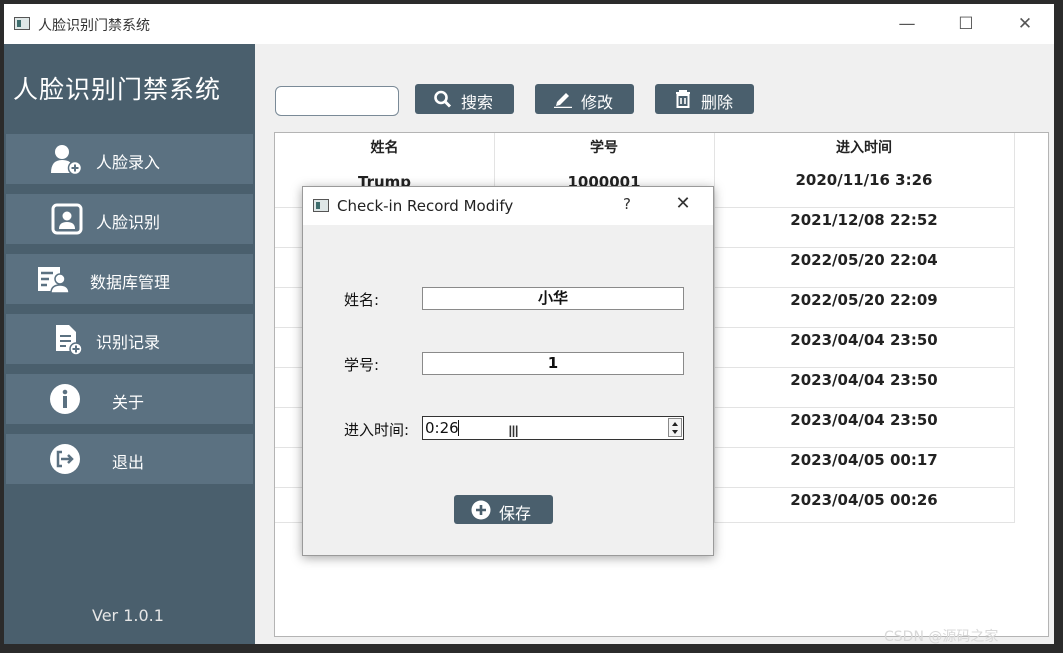  What do you see at coordinates (515, 513) in the screenshot?
I see `save-button-label: 保存` at bounding box center [515, 513].